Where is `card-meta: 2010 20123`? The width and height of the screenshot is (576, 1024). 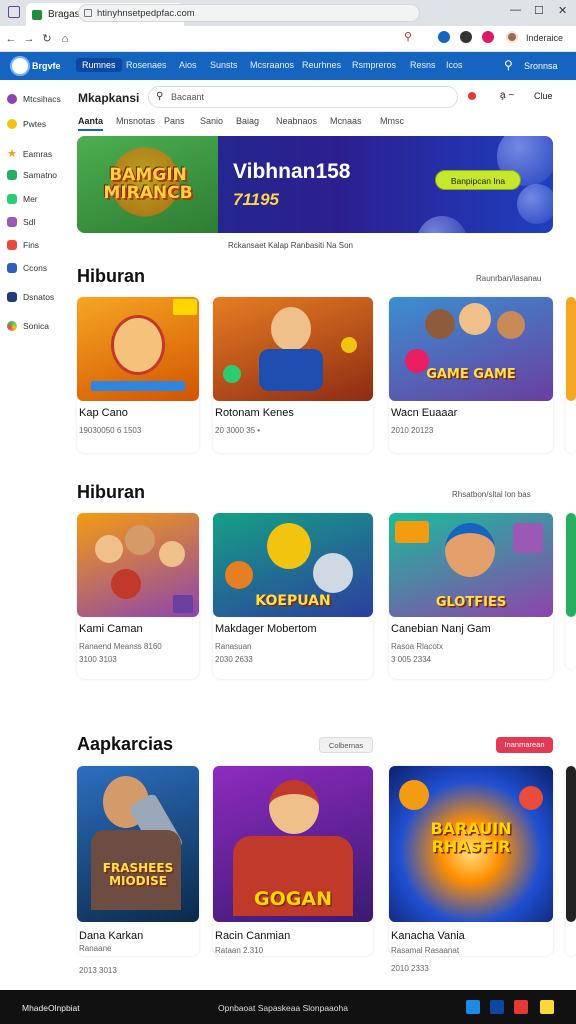 card-meta: 2010 20123 is located at coordinates (412, 430).